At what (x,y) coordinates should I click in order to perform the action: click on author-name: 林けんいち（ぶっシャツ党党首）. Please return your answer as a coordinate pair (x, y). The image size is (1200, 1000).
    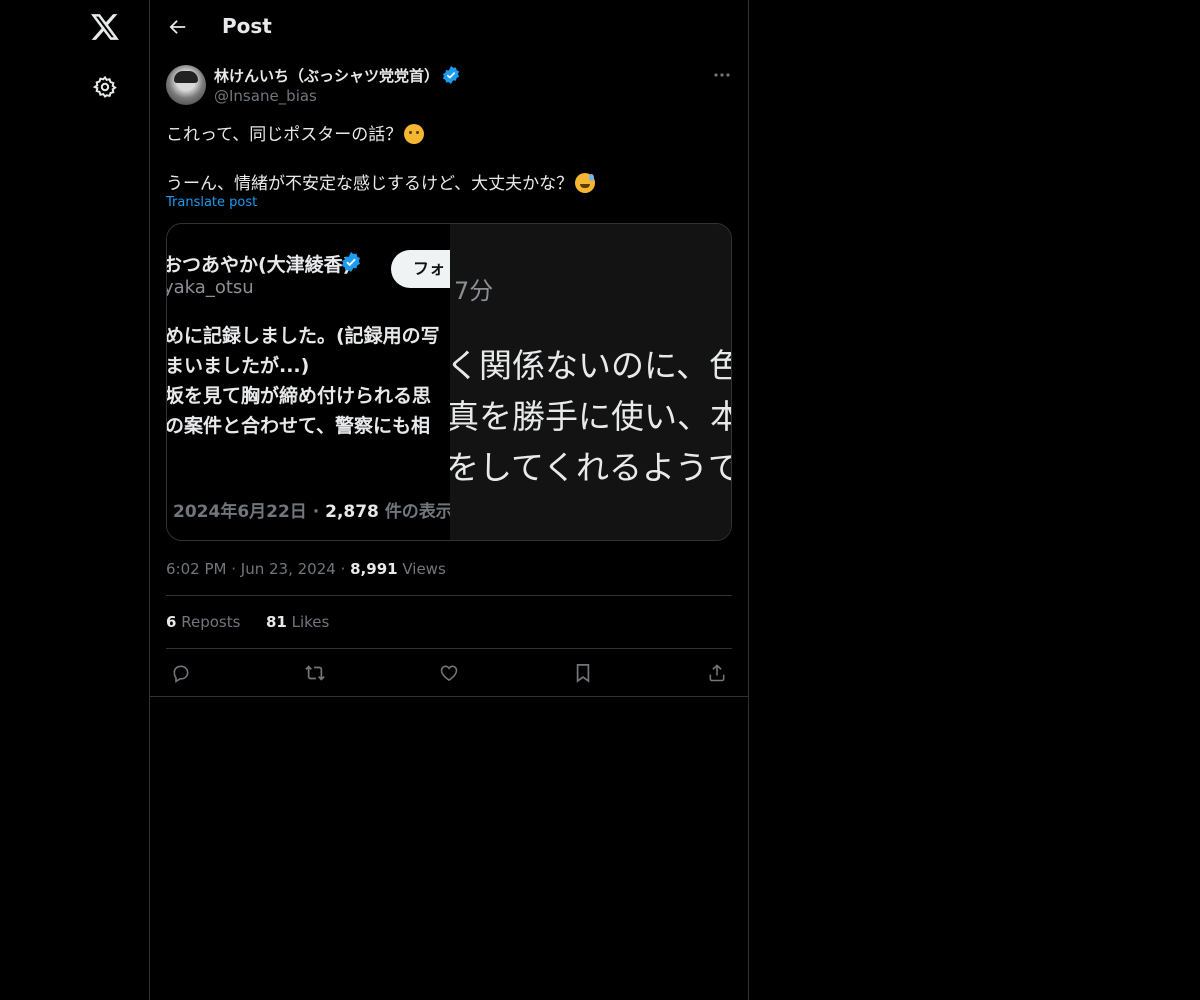
    Looking at the image, I should click on (326, 75).